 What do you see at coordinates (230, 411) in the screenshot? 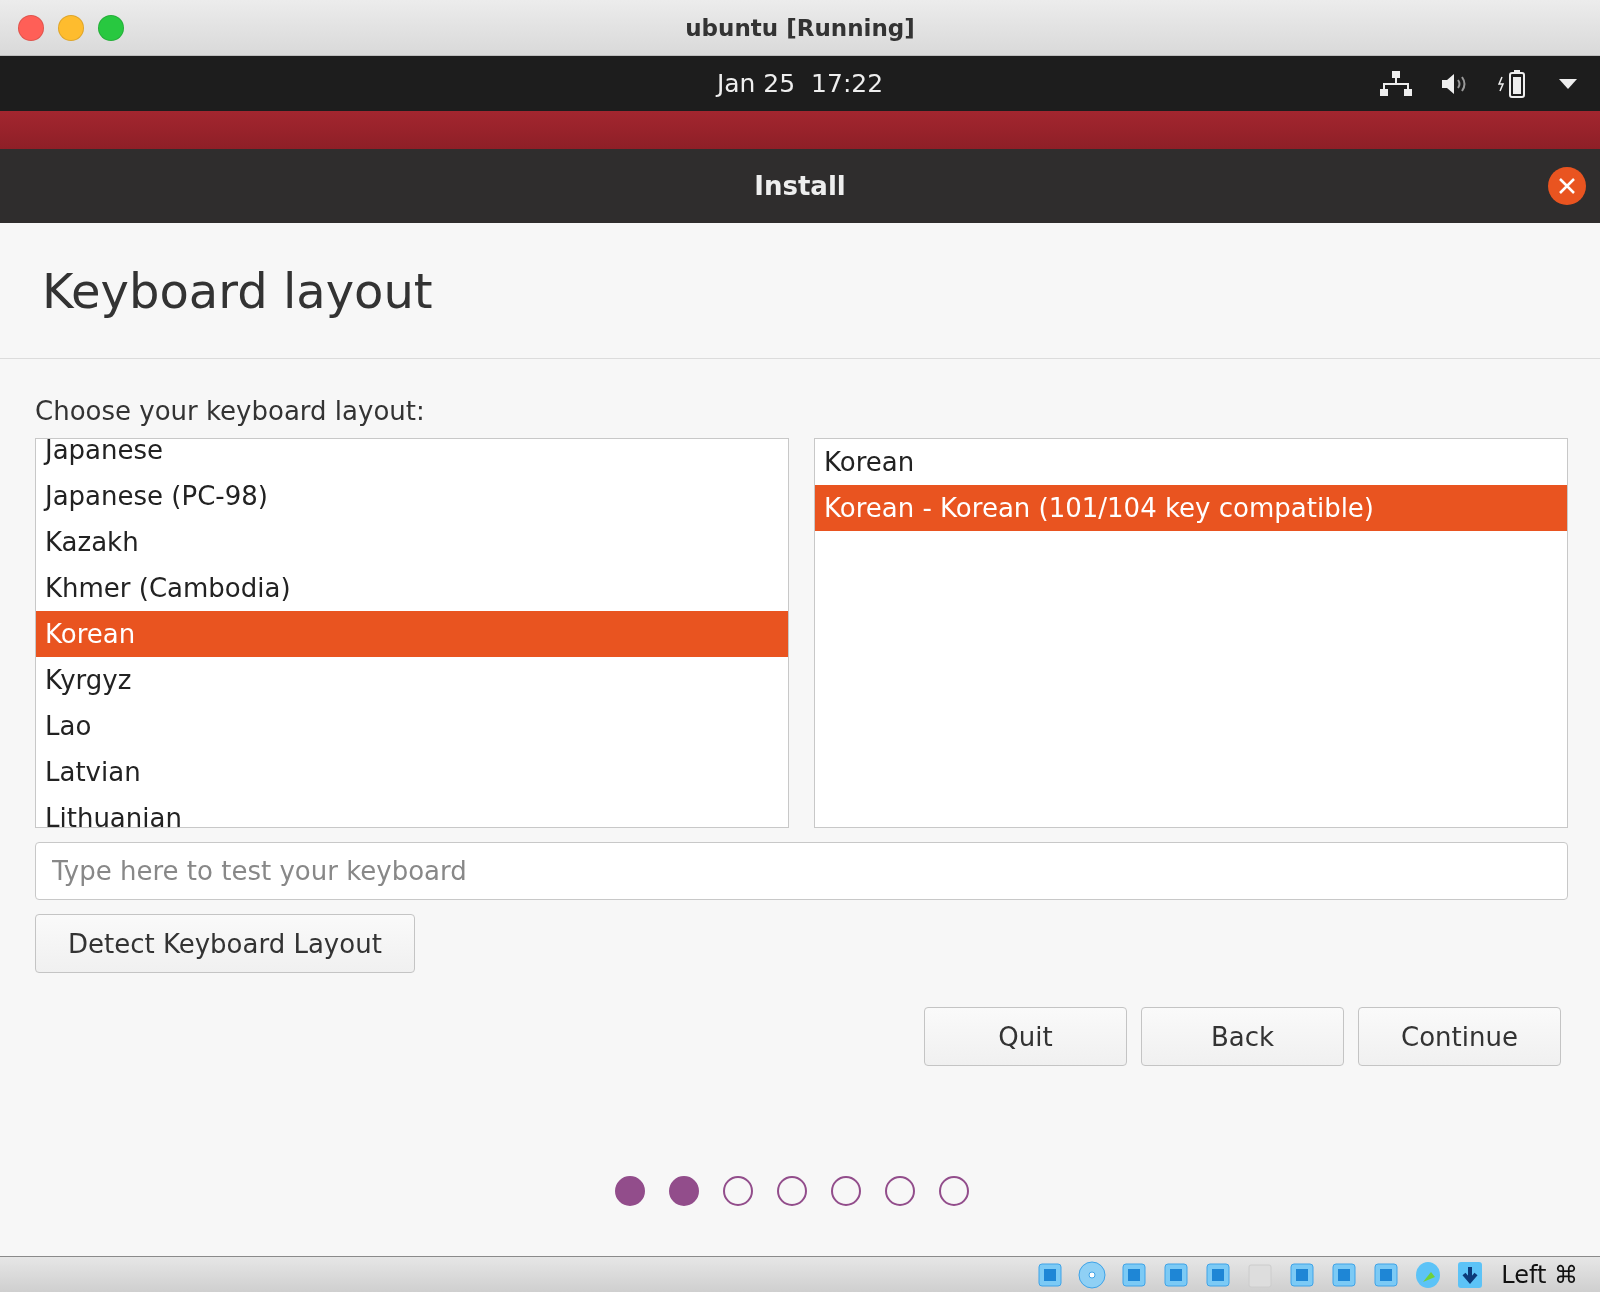
I see `prompt-label: Choose your keyboard layout:` at bounding box center [230, 411].